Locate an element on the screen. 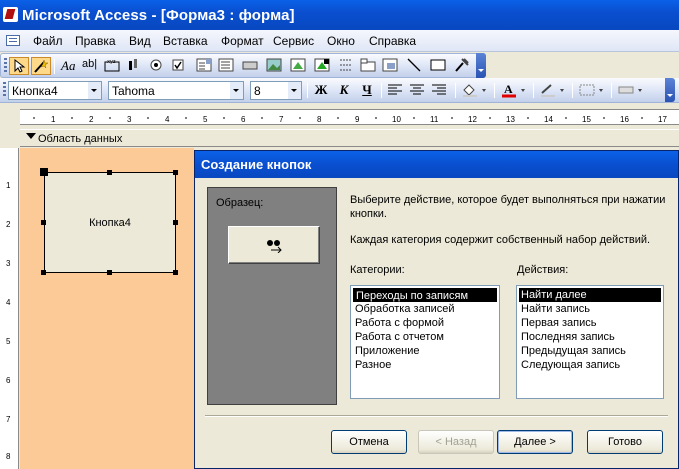 The width and height of the screenshot is (679, 469). category-item: Разное is located at coordinates (425, 365).